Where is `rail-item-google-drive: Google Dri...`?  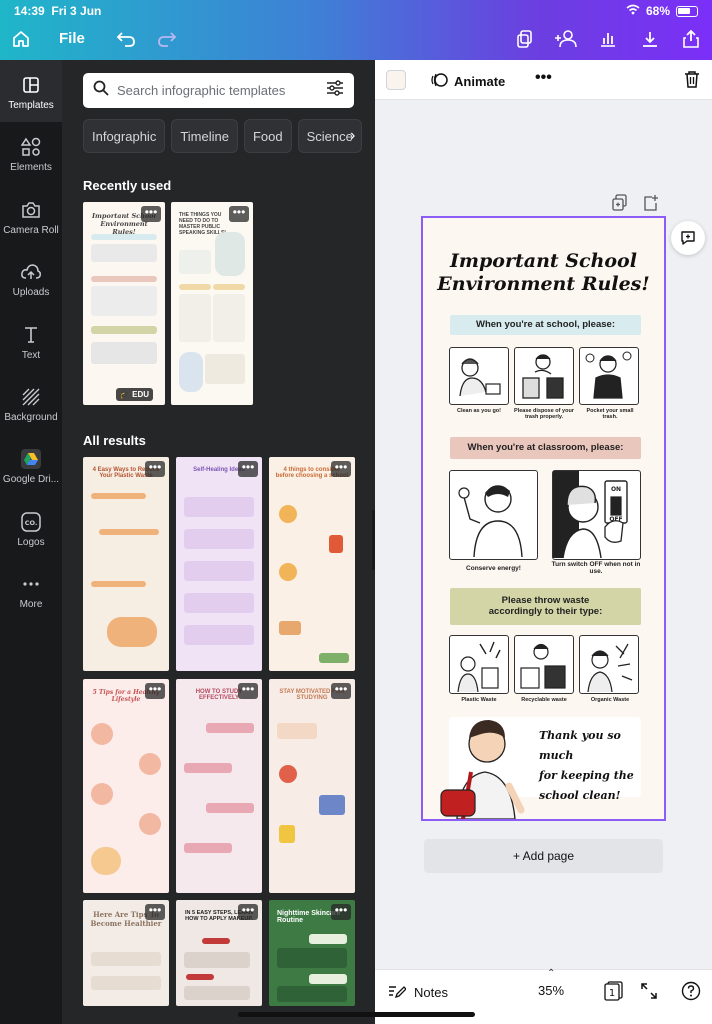 rail-item-google-drive: Google Dri... is located at coordinates (31, 466).